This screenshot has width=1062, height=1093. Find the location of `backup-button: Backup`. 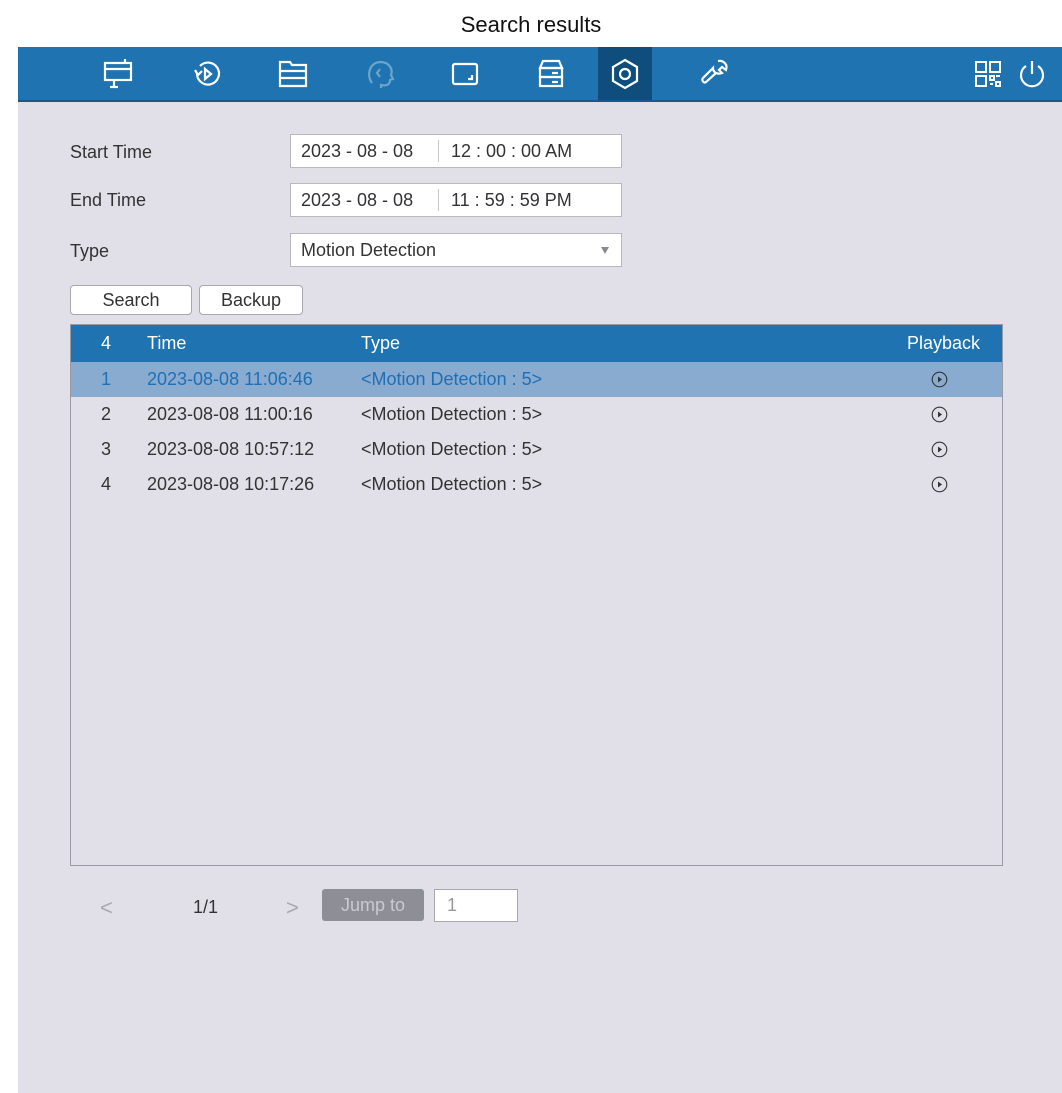

backup-button: Backup is located at coordinates (251, 300).